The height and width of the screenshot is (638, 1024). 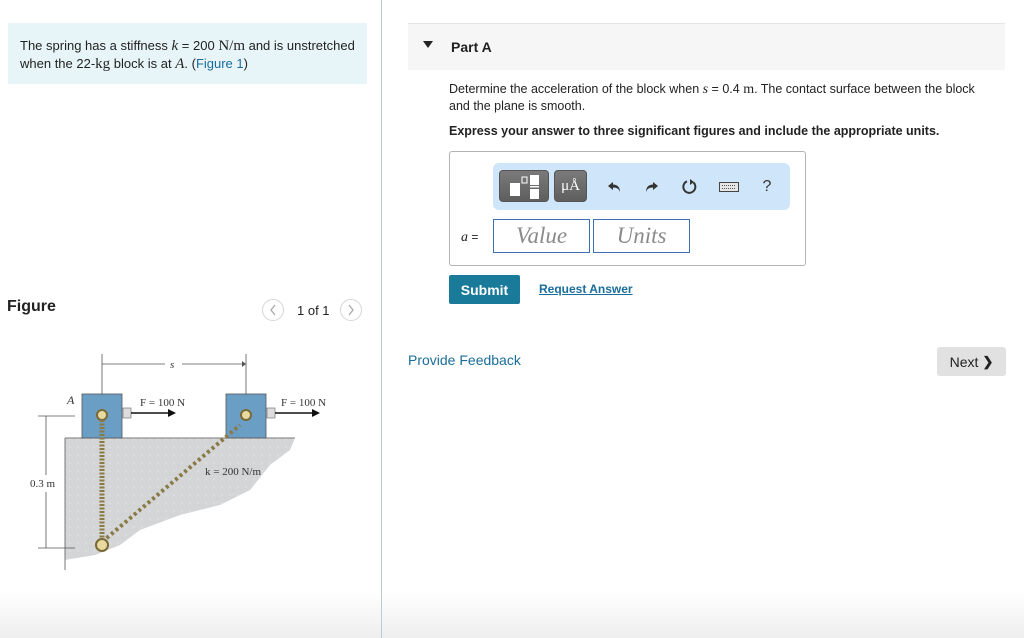 What do you see at coordinates (244, 364) in the screenshot?
I see `dimension-arrowhead` at bounding box center [244, 364].